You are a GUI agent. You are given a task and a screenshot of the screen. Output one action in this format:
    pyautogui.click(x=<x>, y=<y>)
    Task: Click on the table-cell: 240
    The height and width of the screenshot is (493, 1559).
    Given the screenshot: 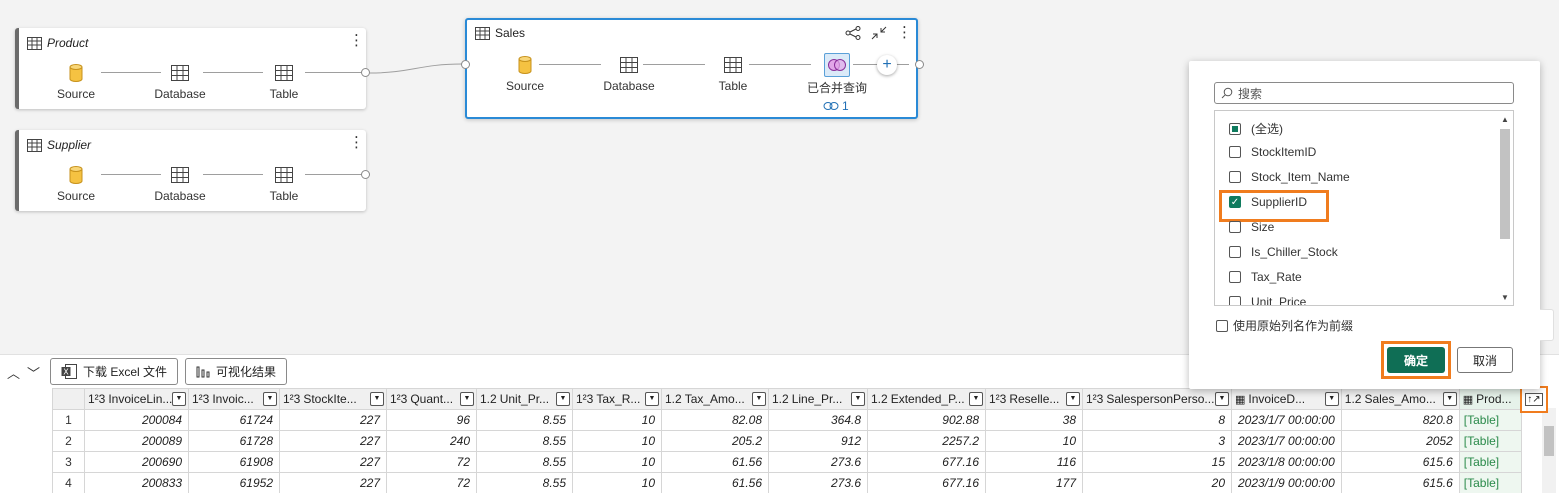 What is the action you would take?
    pyautogui.click(x=431, y=441)
    